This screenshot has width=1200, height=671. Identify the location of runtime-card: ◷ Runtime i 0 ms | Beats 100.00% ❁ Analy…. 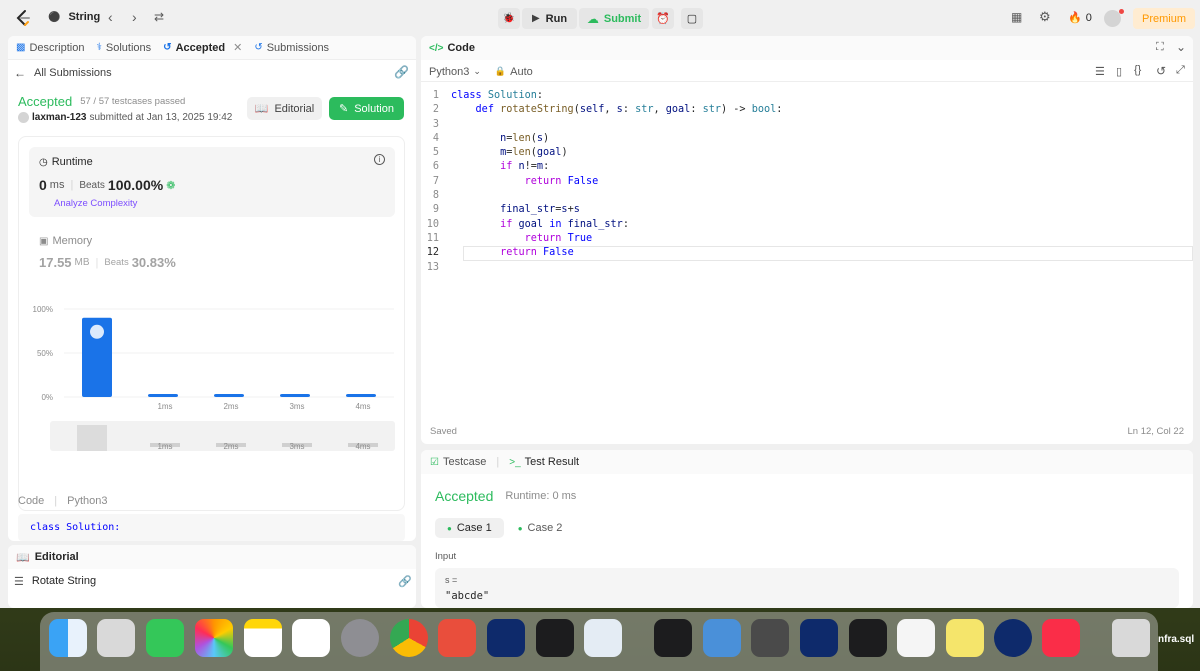
(212, 182).